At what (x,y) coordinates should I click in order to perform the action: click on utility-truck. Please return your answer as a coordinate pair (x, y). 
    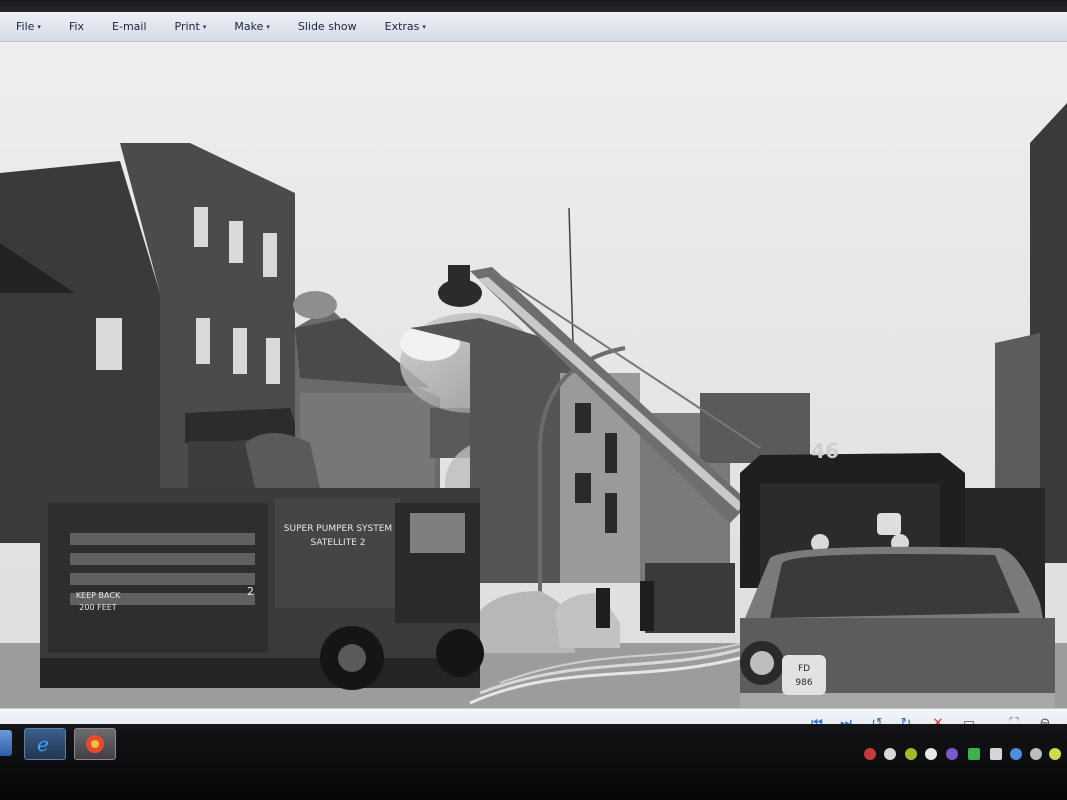
    Looking at the image, I should click on (690, 598).